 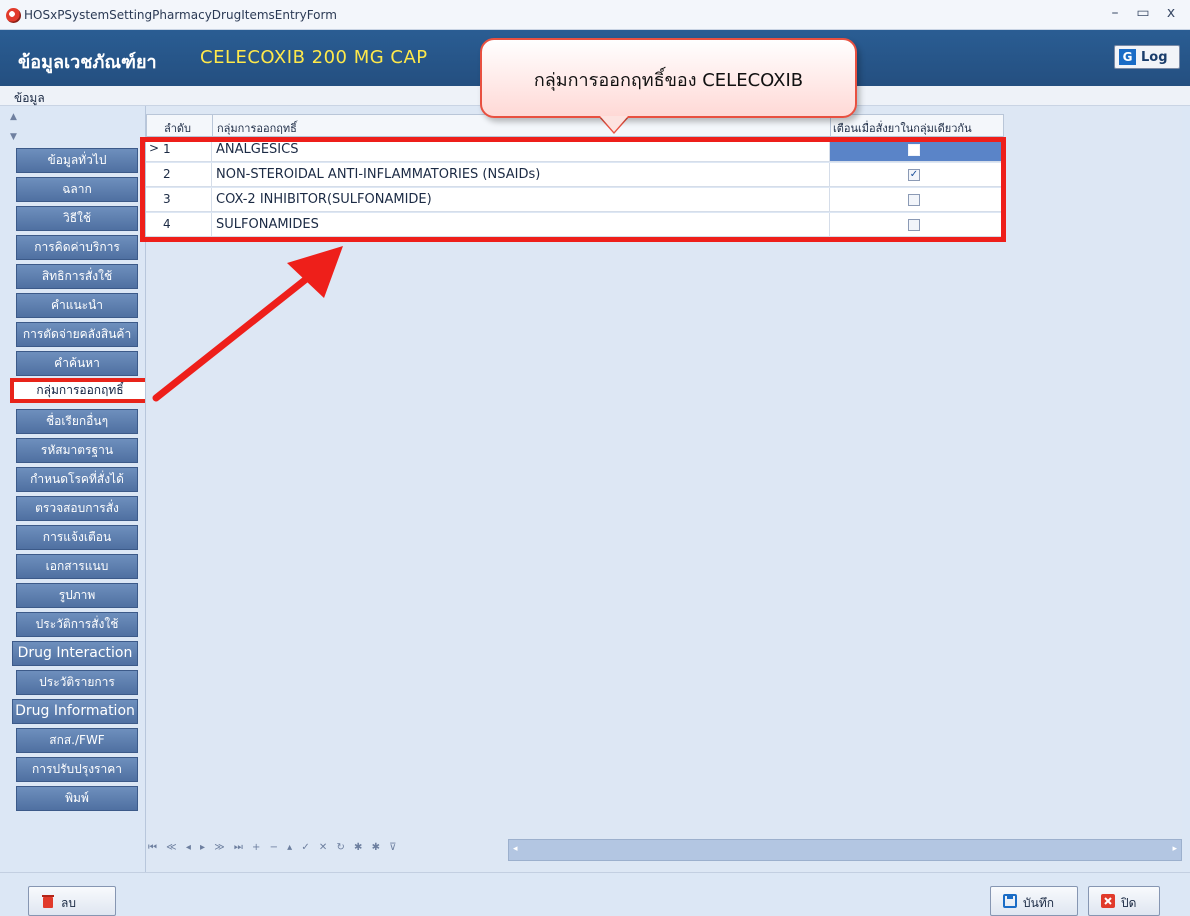 I want to click on minimize-button: –, so click(x=1115, y=13).